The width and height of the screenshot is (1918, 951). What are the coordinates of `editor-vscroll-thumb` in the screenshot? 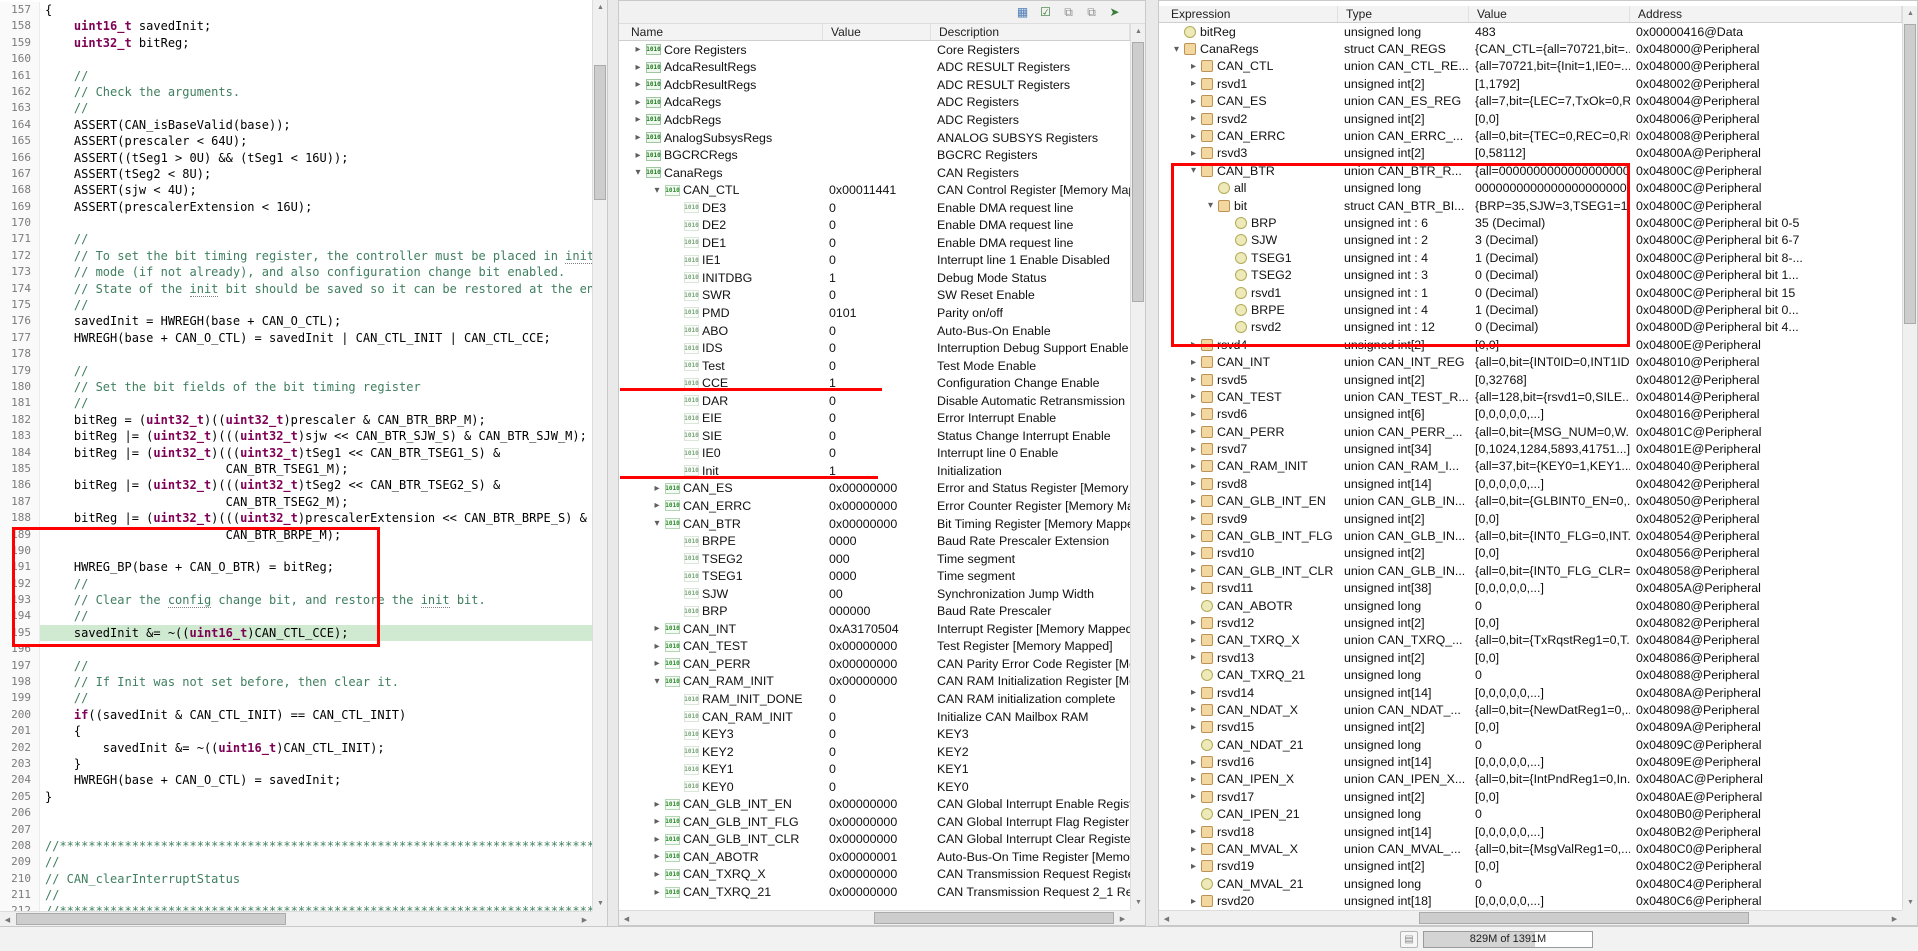 It's located at (600, 132).